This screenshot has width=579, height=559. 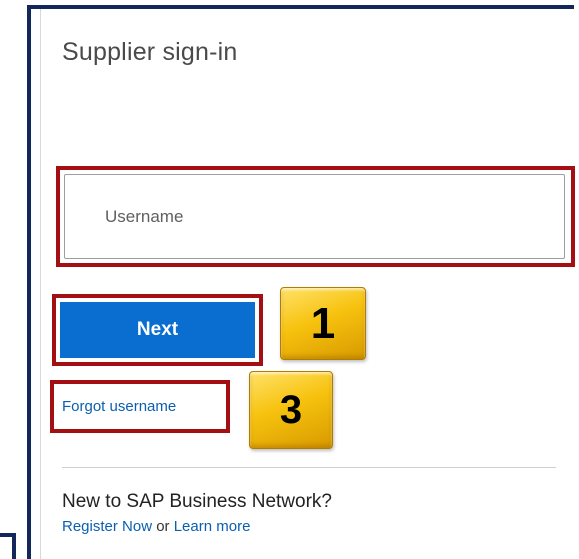 I want to click on corner-bracket, so click(x=8, y=546).